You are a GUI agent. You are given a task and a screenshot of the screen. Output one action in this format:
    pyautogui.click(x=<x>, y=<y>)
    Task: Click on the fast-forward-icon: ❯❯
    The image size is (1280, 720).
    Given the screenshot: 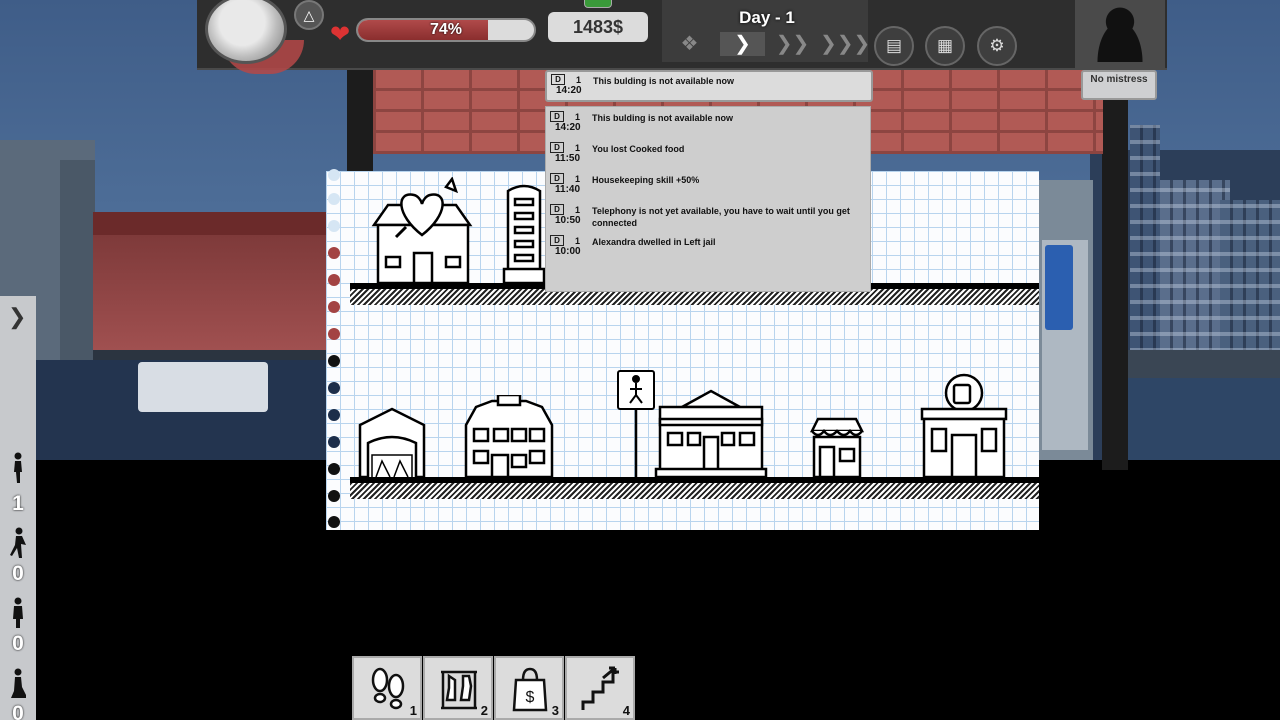 What is the action you would take?
    pyautogui.click(x=792, y=44)
    